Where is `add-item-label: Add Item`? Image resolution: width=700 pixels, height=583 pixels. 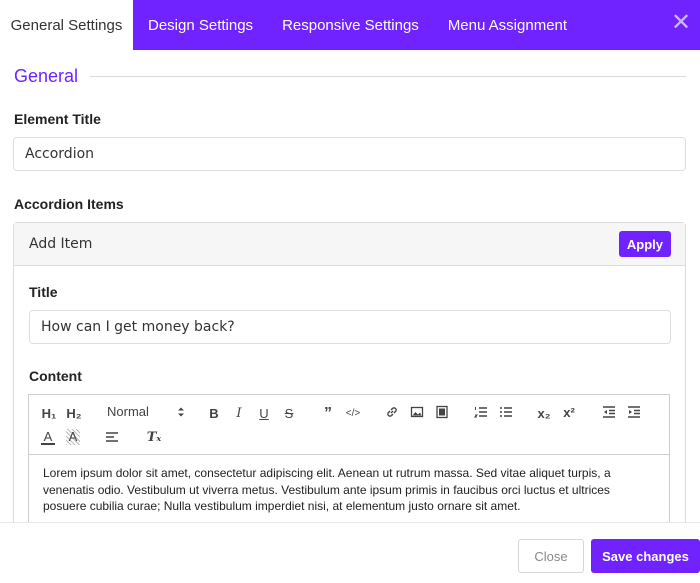 add-item-label: Add Item is located at coordinates (61, 244).